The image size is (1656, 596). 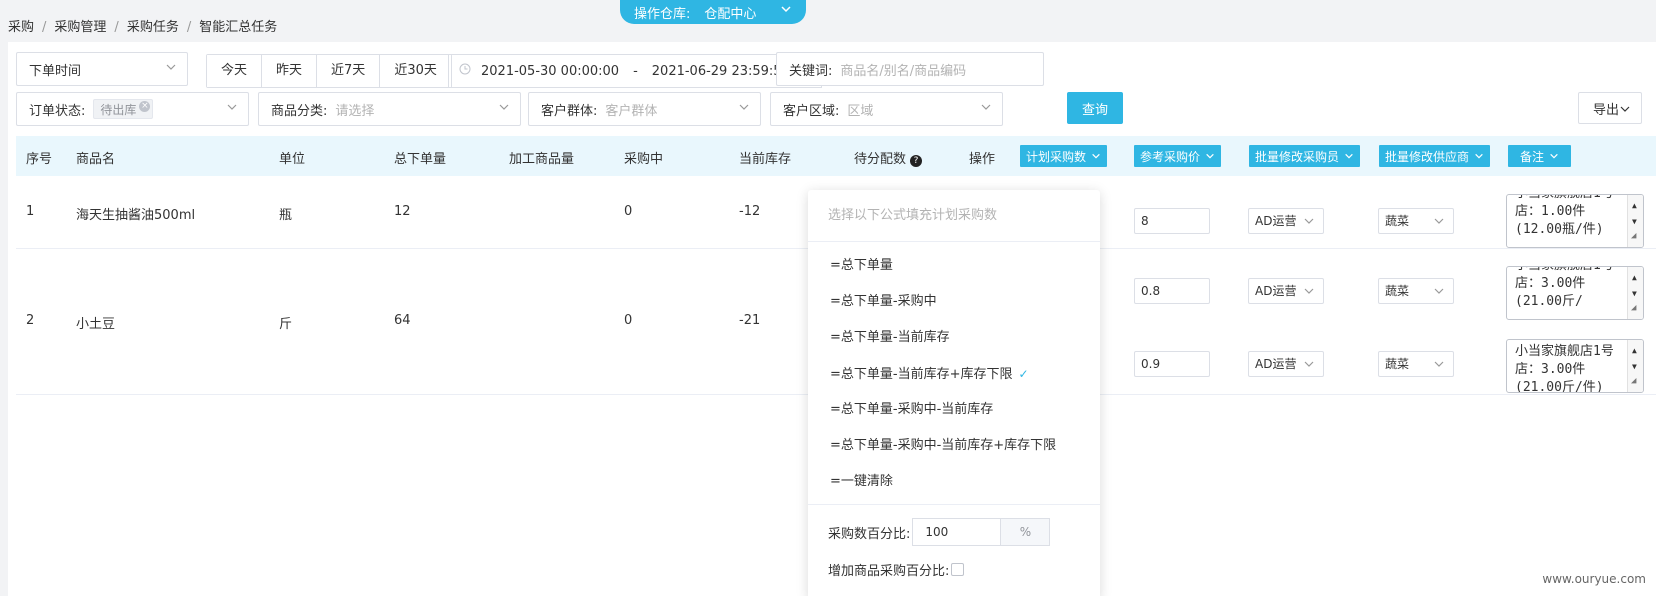 I want to click on formula-option: =总下单量-采购中, so click(x=954, y=302).